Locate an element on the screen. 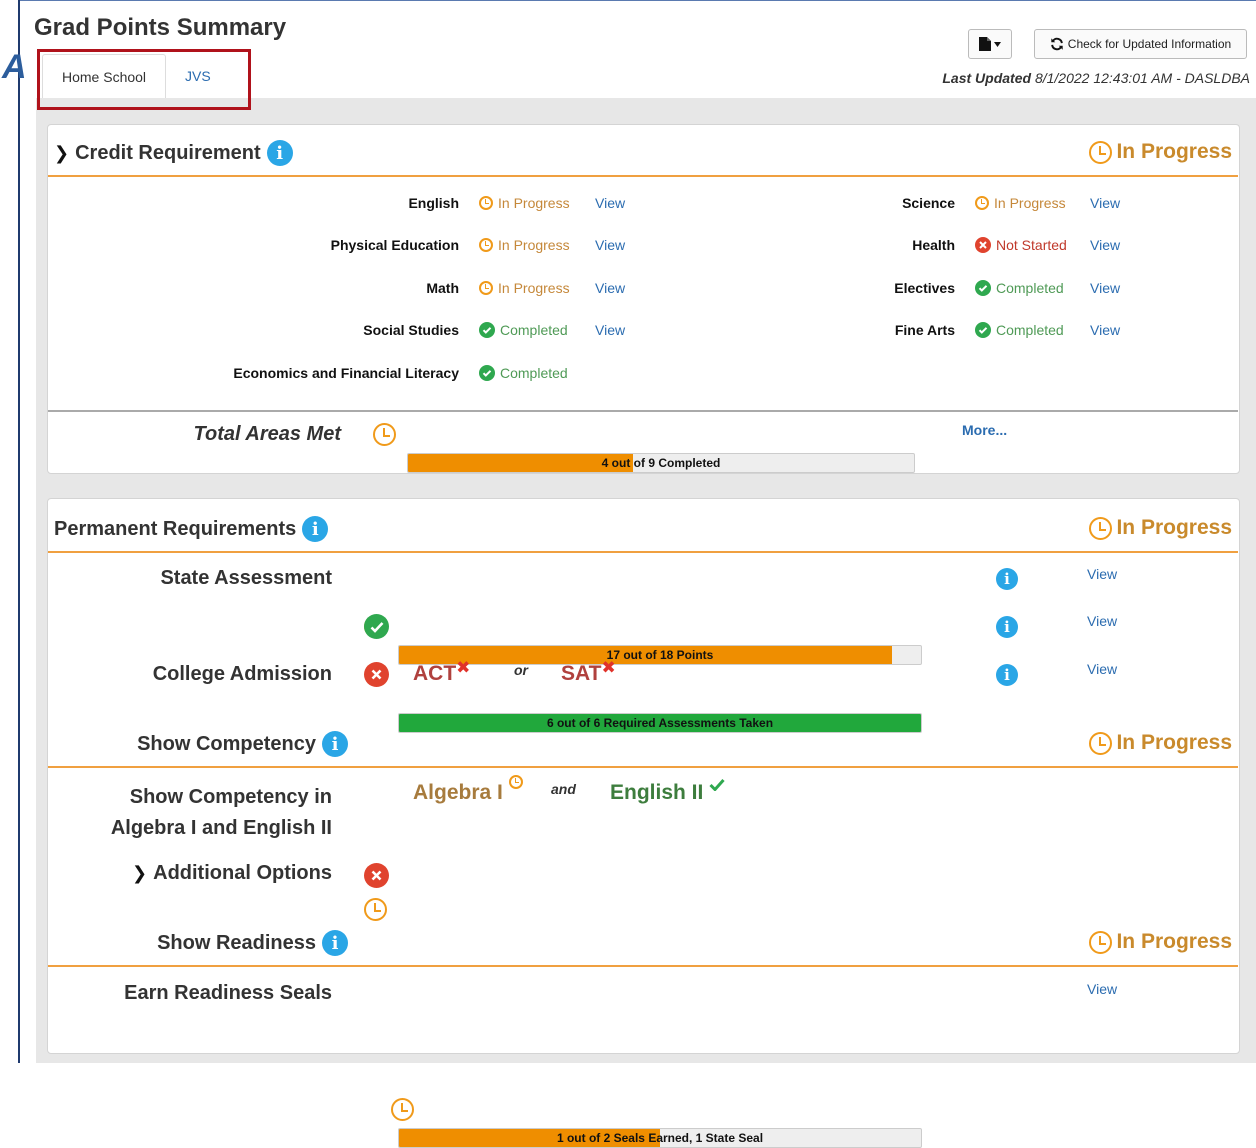 The image size is (1256, 1148). credit-row-status-fine-arts: Completed is located at coordinates (1019, 330).